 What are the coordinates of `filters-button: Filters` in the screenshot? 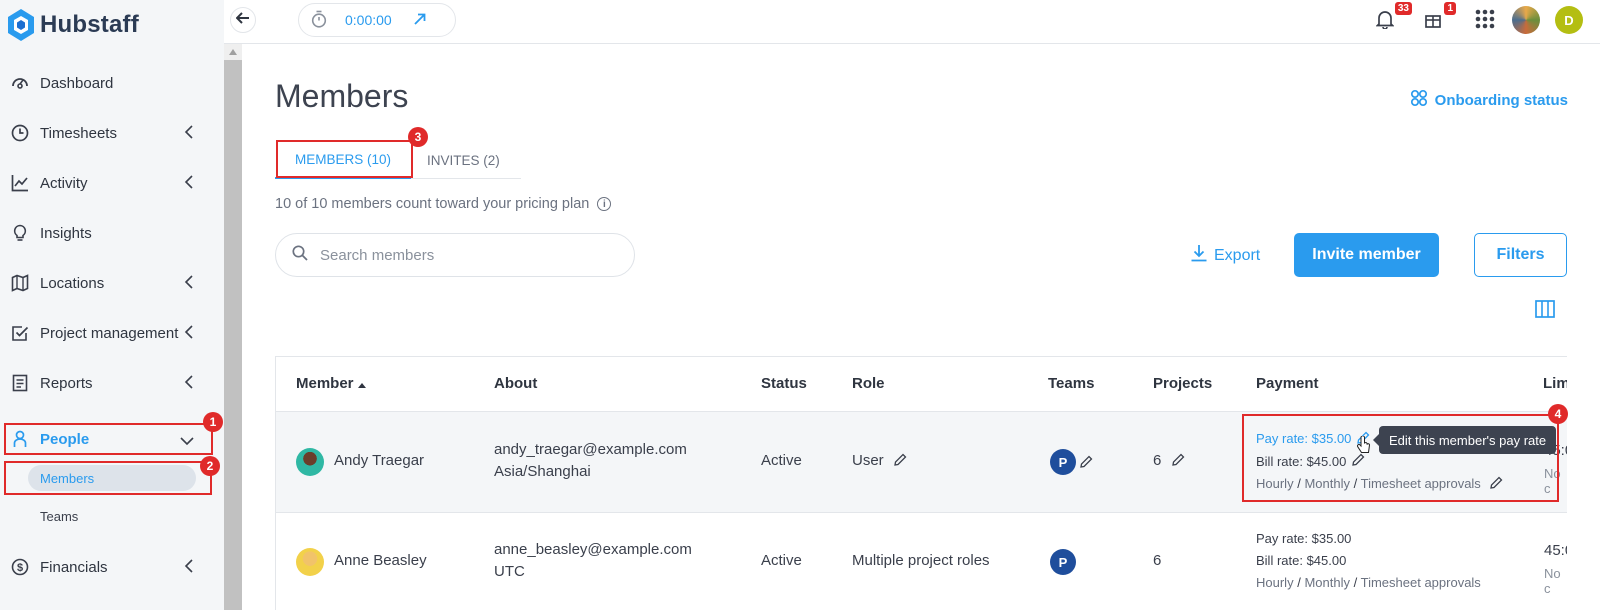 It's located at (1520, 255).